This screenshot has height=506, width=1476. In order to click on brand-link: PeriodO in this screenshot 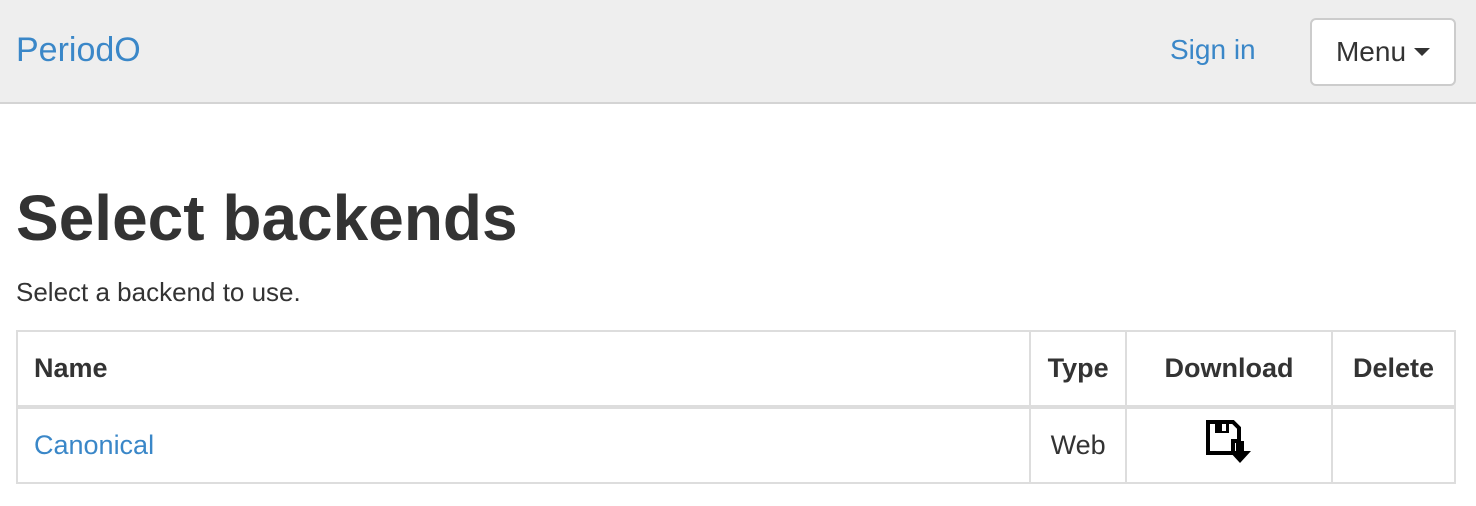, I will do `click(78, 50)`.